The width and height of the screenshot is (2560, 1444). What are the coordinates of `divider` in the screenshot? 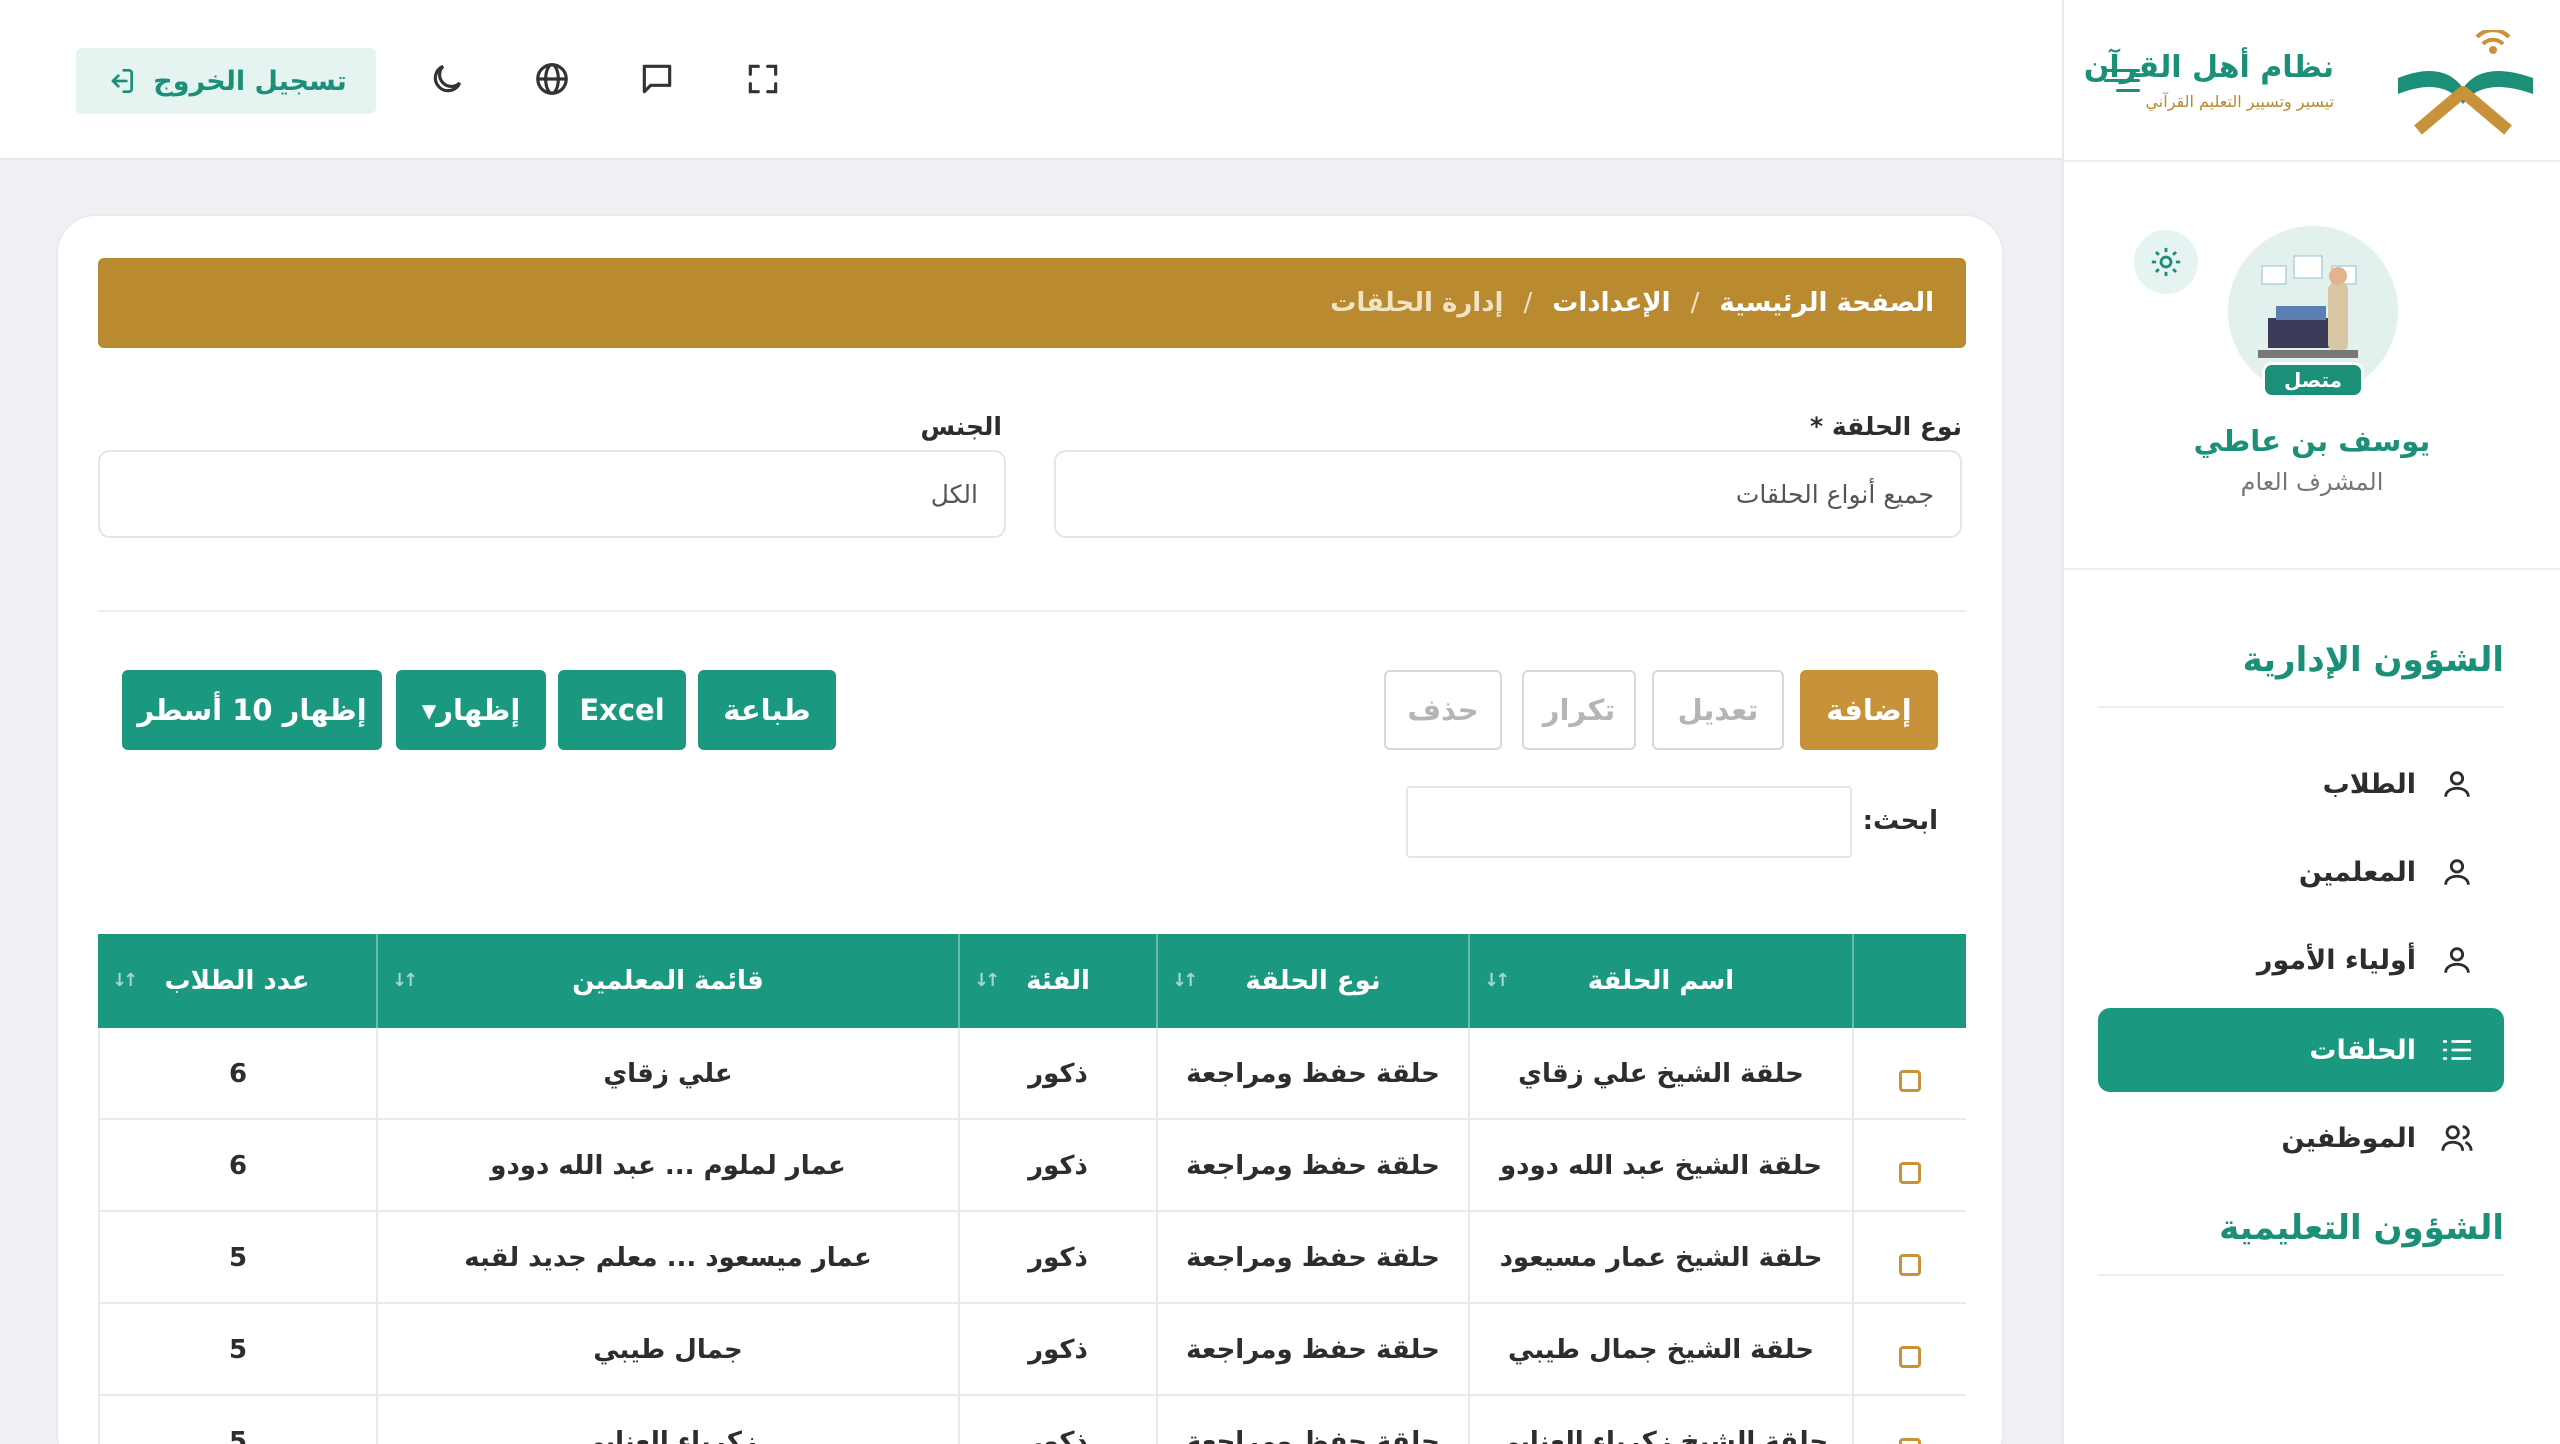 It's located at (1032, 611).